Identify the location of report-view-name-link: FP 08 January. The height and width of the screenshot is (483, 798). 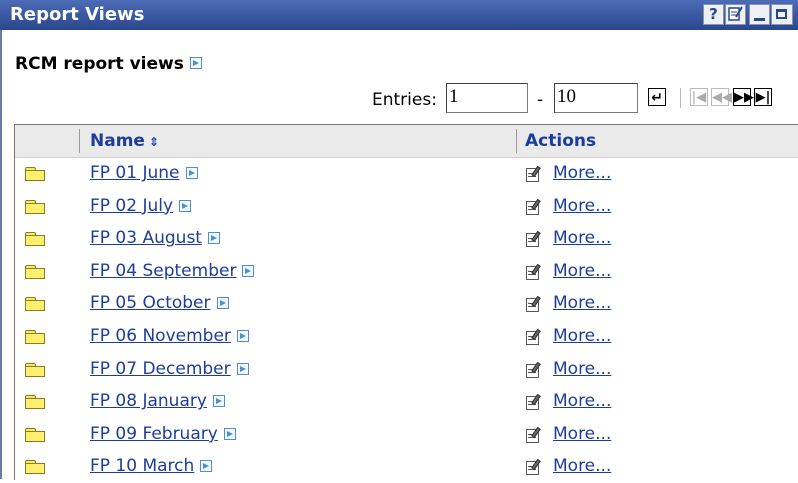
(157, 401).